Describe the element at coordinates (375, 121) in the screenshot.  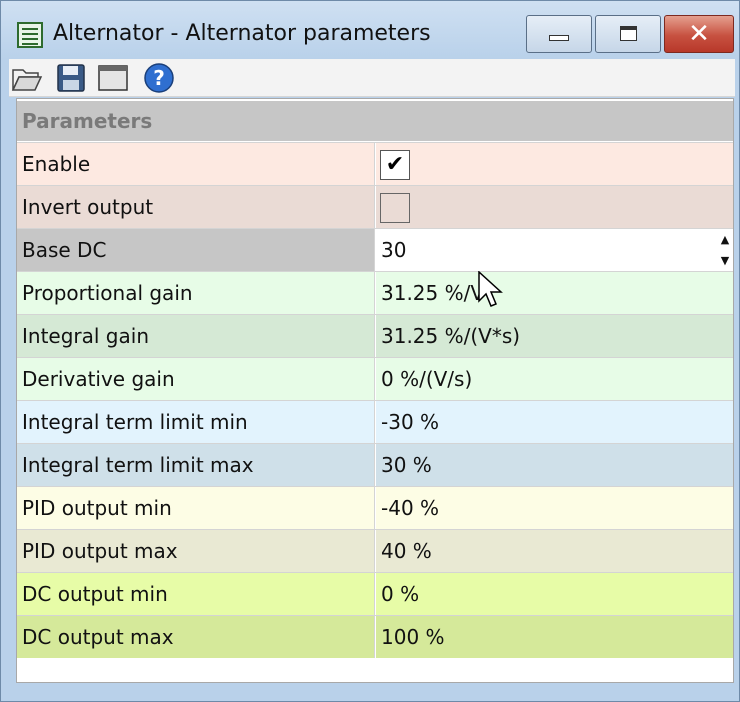
I see `section-header: Parameters` at that location.